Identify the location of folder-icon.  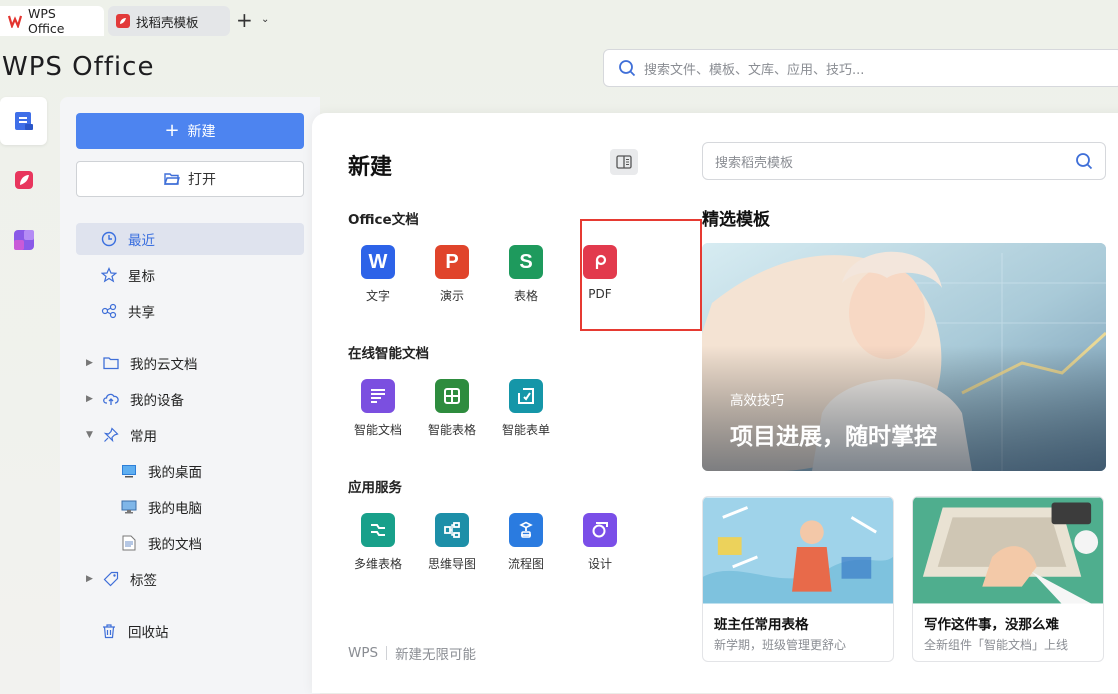
(111, 363).